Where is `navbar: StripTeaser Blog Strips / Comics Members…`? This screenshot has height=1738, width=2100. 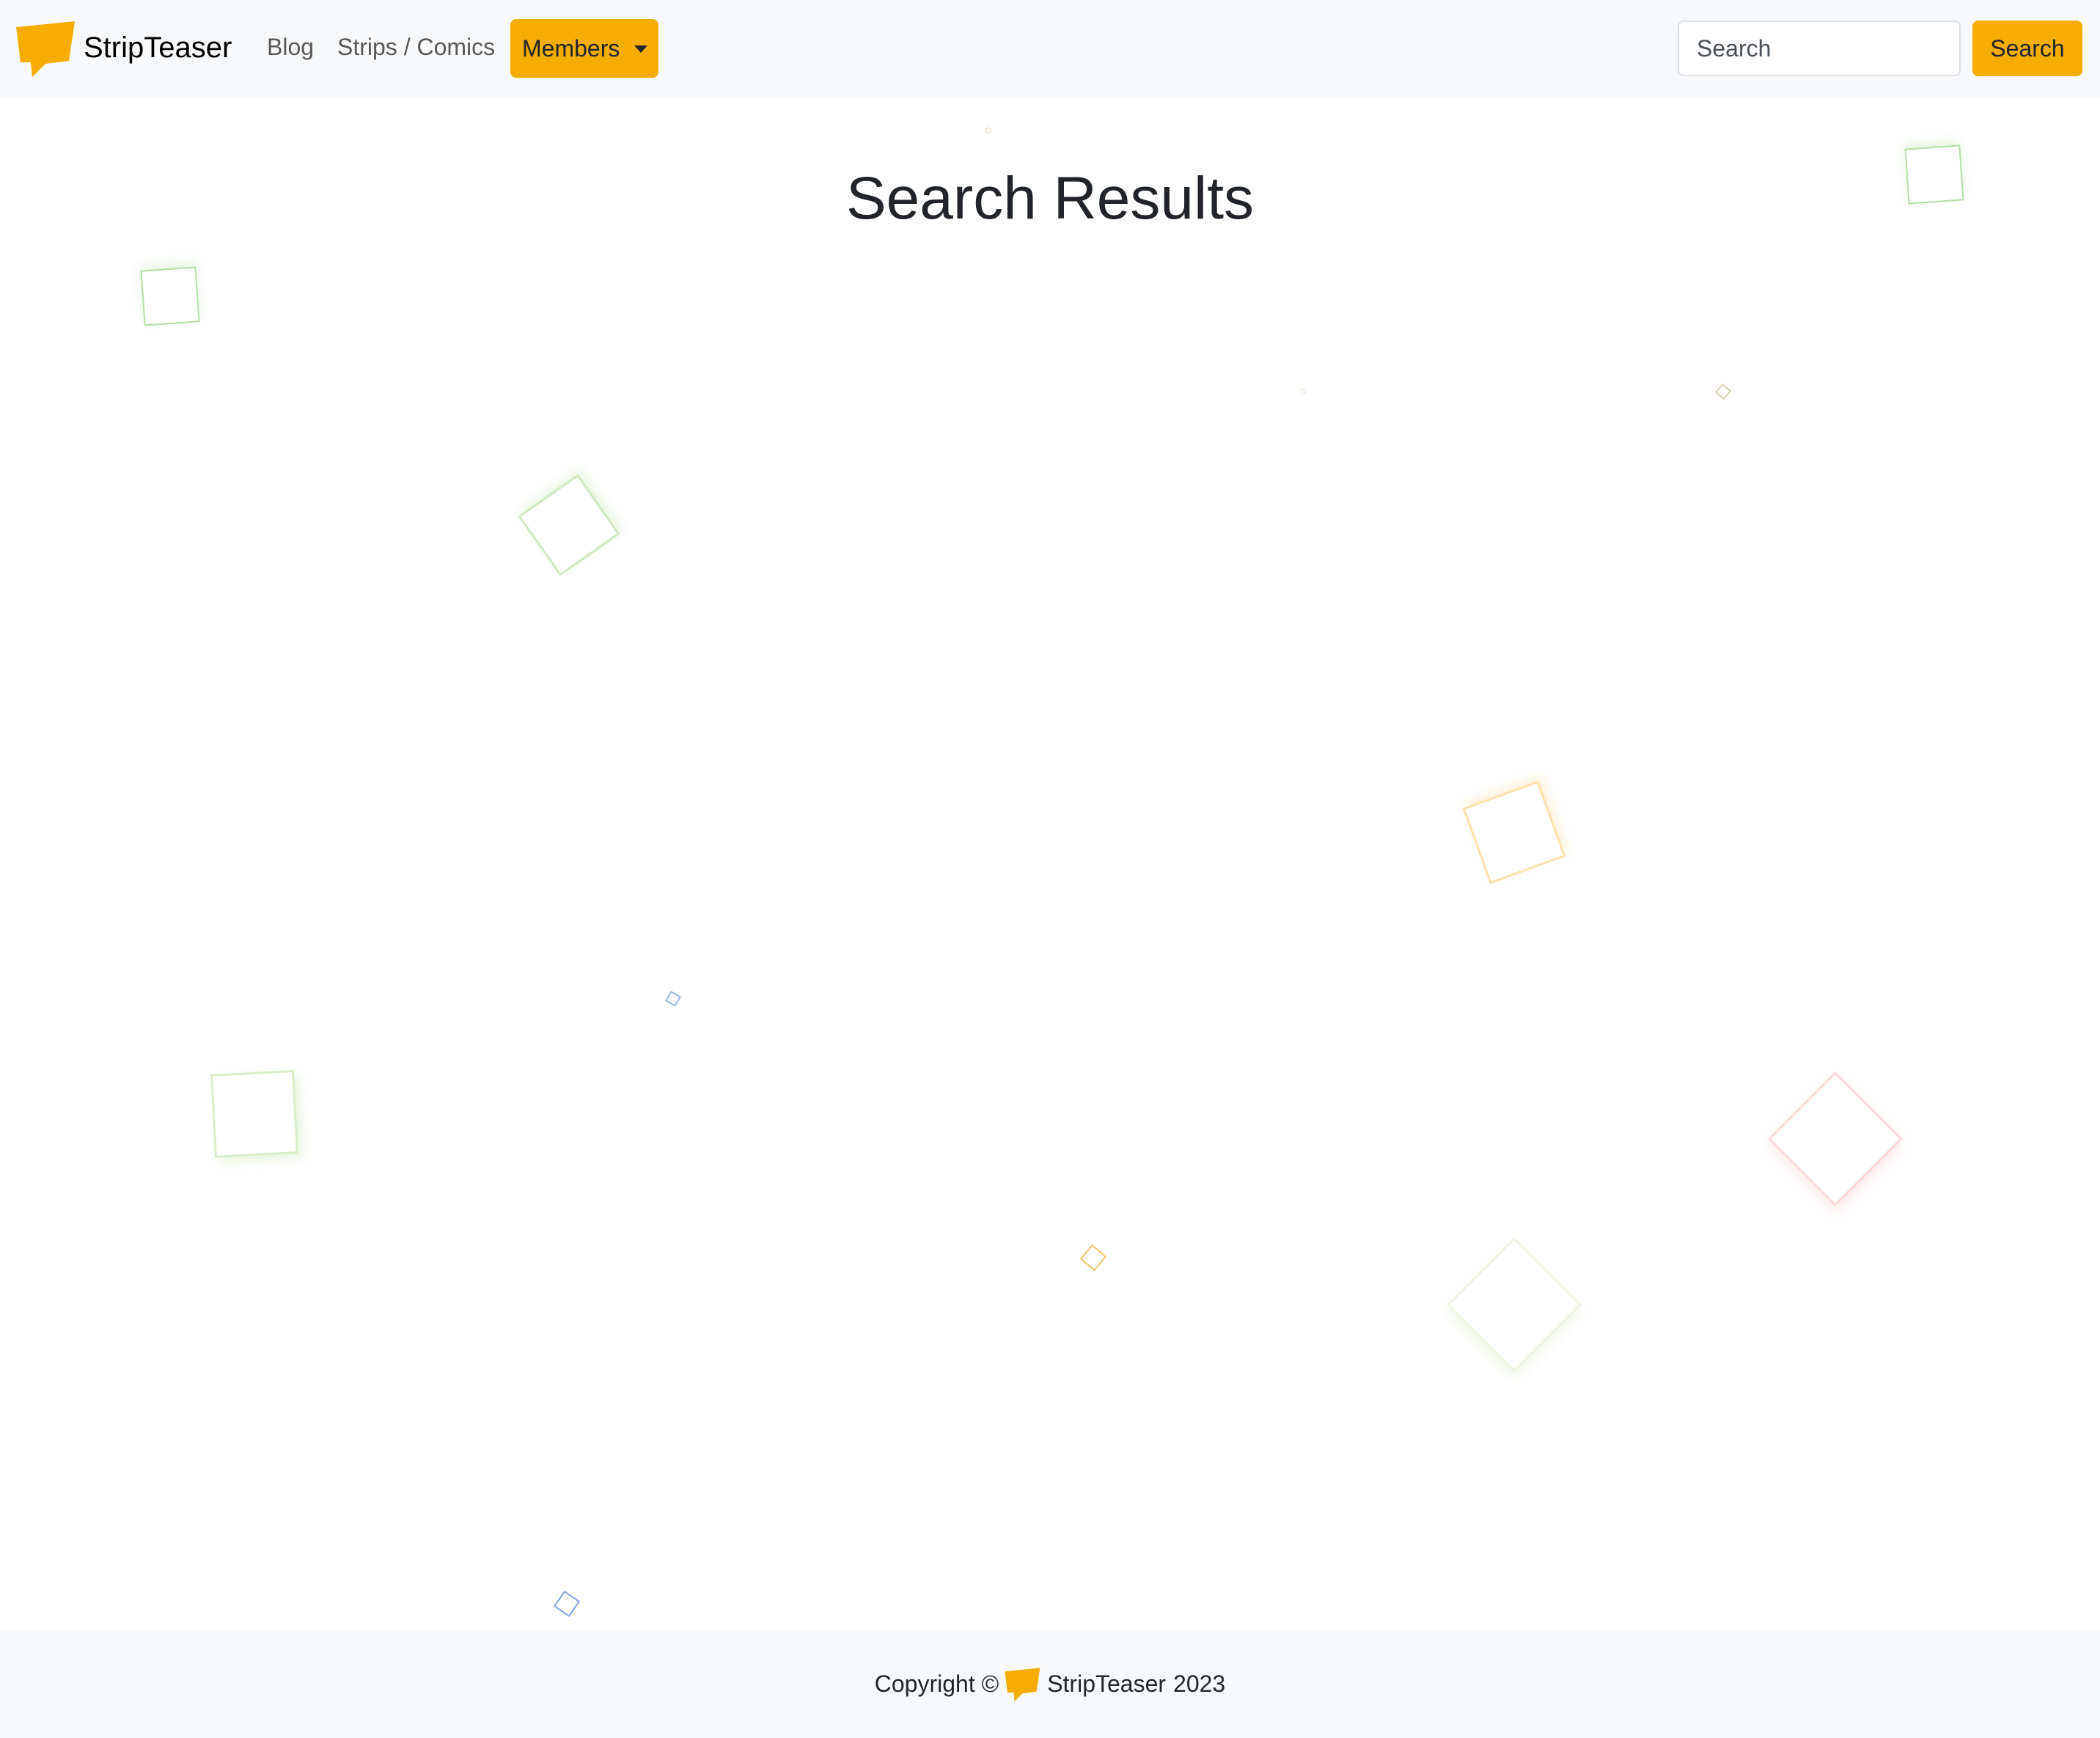 navbar: StripTeaser Blog Strips / Comics Members… is located at coordinates (1050, 48).